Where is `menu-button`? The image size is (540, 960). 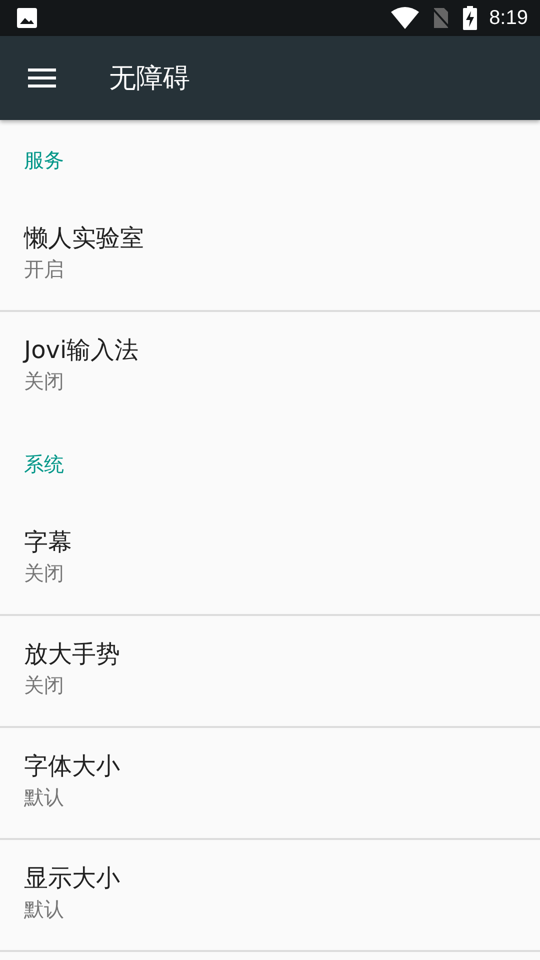
menu-button is located at coordinates (42, 78).